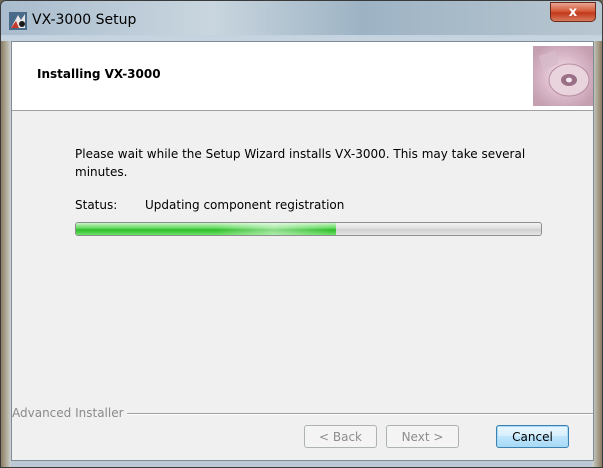  Describe the element at coordinates (422, 436) in the screenshot. I see `next-button: Next >` at that location.